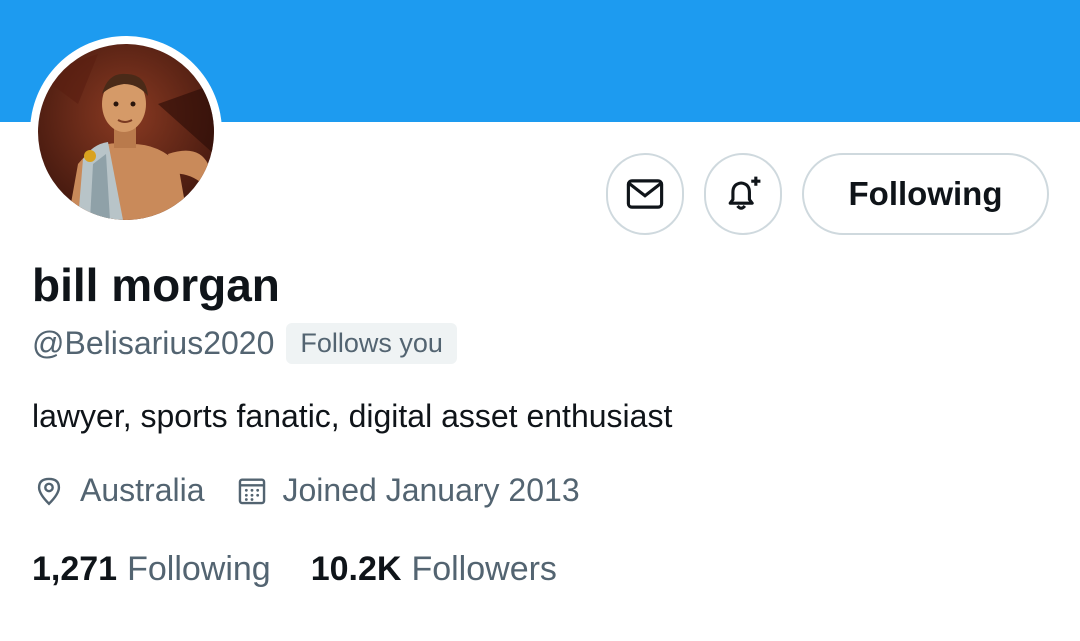 Image resolution: width=1080 pixels, height=641 pixels. Describe the element at coordinates (75, 569) in the screenshot. I see `following-count: 1,271` at that location.